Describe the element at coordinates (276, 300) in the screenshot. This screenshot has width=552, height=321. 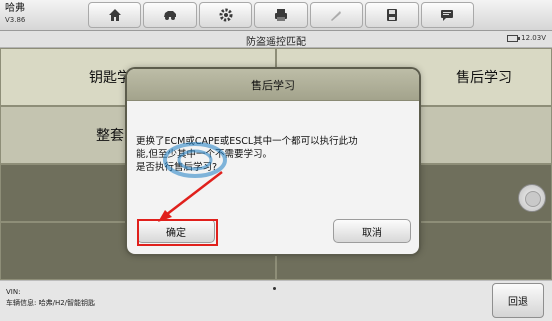
I see `footer-bar: VIN: 车辆信息: 哈弗/H2/智能钥匙 回退` at that location.